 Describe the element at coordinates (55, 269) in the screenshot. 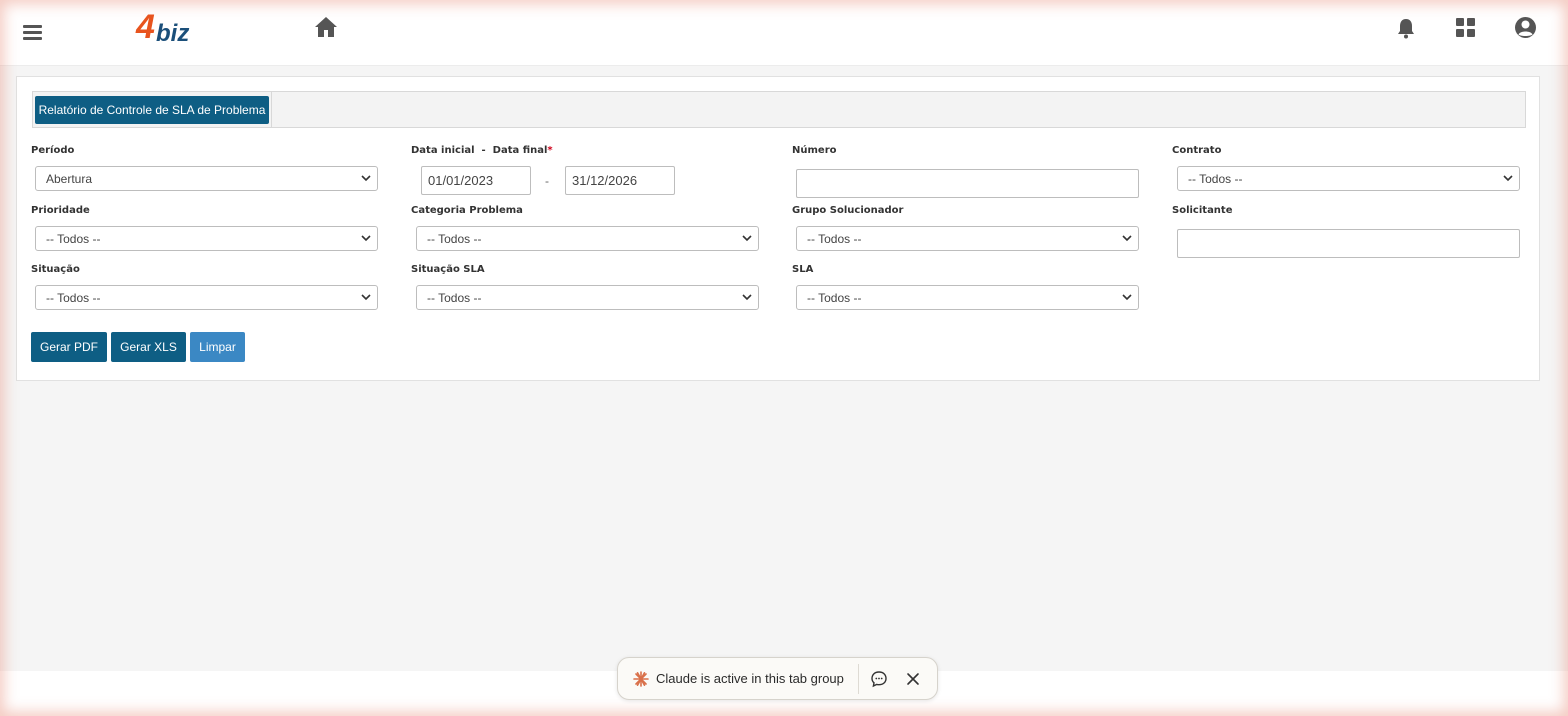

I see `situacao-label: Situação` at that location.